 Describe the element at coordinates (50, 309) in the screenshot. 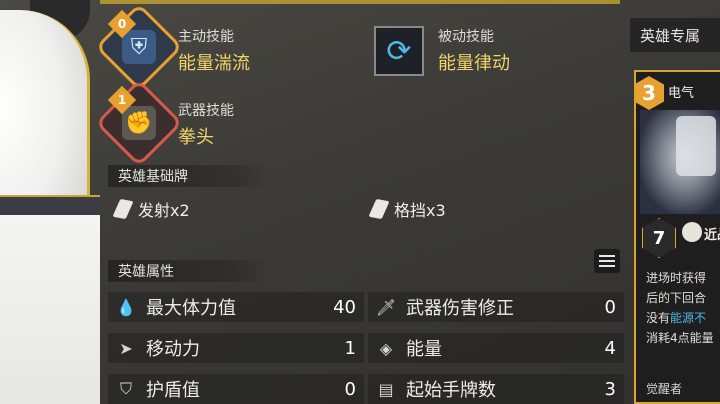

I see `hero-body` at that location.